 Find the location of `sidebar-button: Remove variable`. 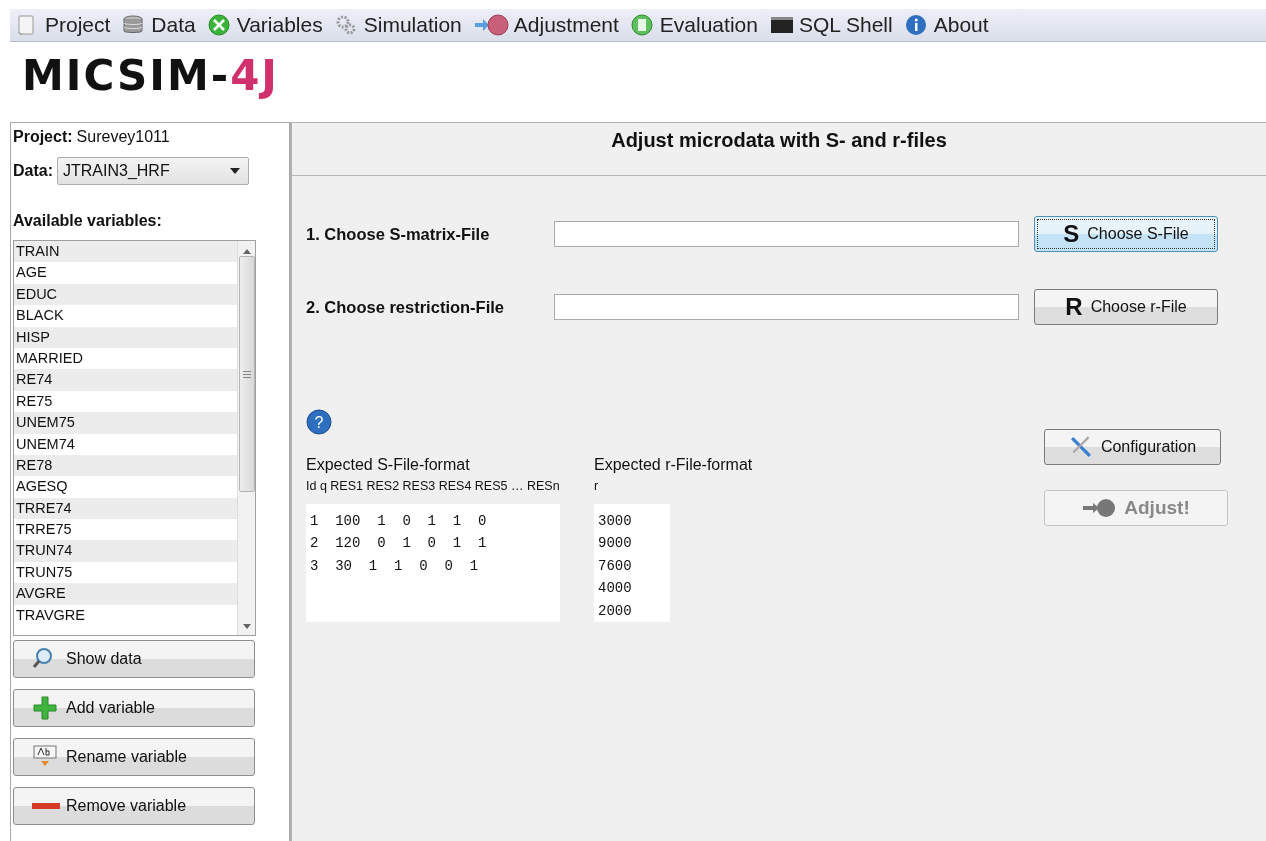

sidebar-button: Remove variable is located at coordinates (134, 806).